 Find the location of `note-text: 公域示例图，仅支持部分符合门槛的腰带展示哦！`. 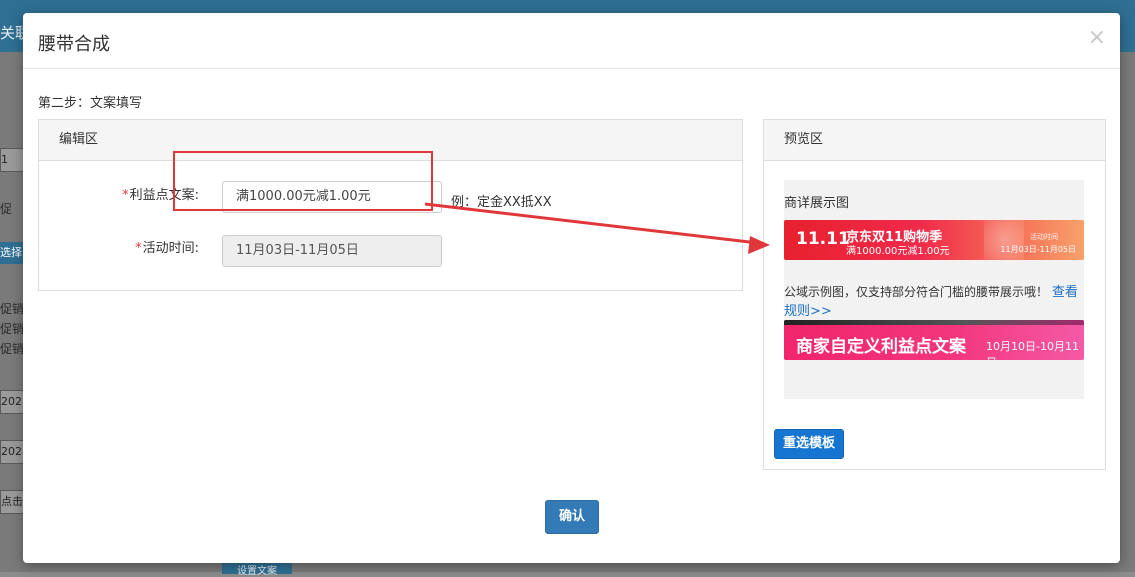

note-text: 公域示例图，仅支持部分符合门槛的腰带展示哦！ is located at coordinates (916, 292).